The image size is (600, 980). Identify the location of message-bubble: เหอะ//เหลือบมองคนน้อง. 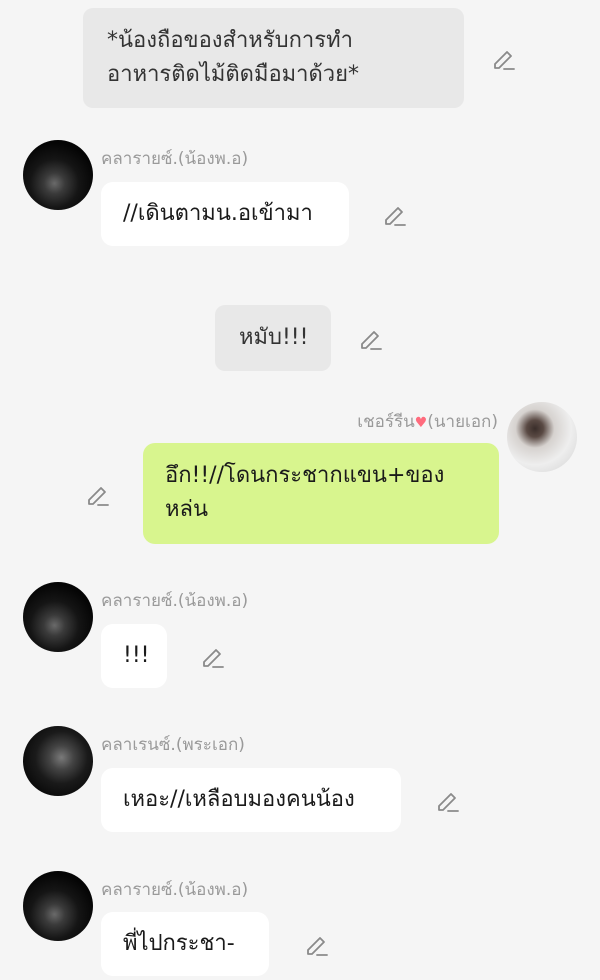
(251, 800).